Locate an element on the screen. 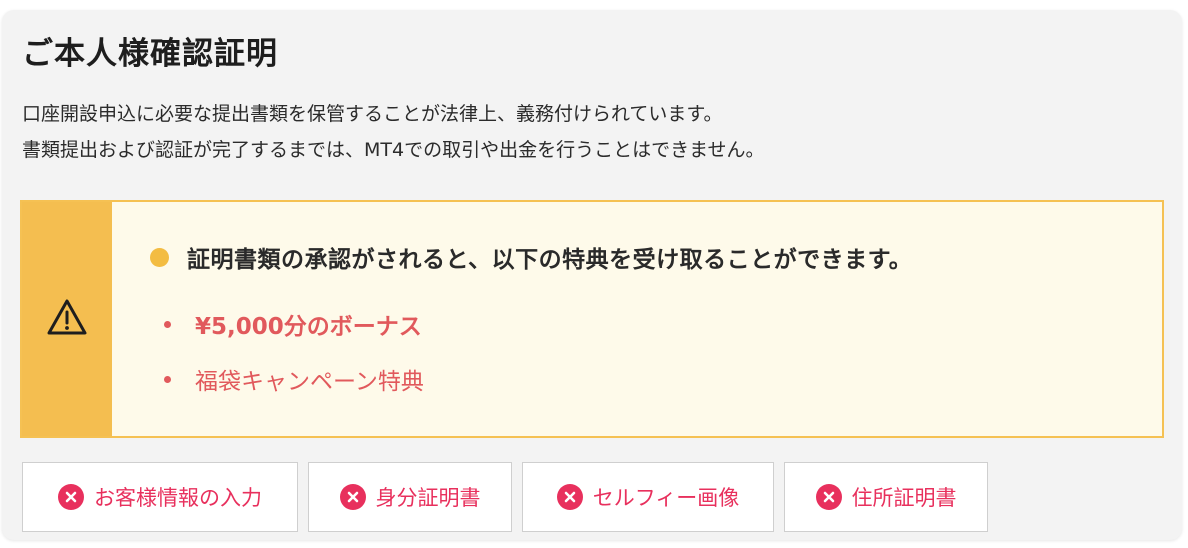 Image resolution: width=1188 pixels, height=548 pixels. warning-triangle-icon is located at coordinates (67, 319).